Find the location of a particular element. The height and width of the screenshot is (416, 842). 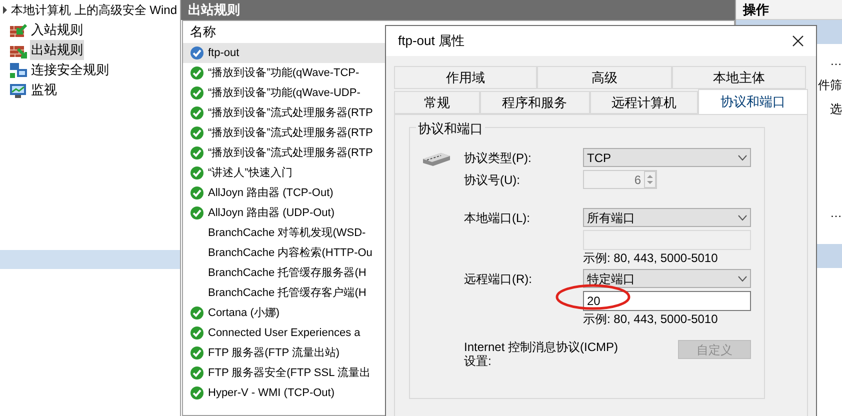

panel-title: 出站规则 is located at coordinates (458, 10).